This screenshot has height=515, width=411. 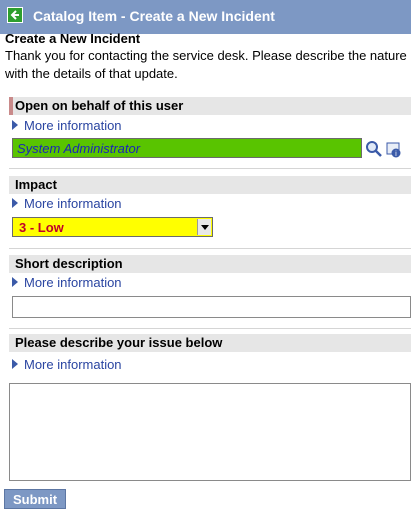 I want to click on section-behalf-header: Open on behalf of this user, so click(x=210, y=106).